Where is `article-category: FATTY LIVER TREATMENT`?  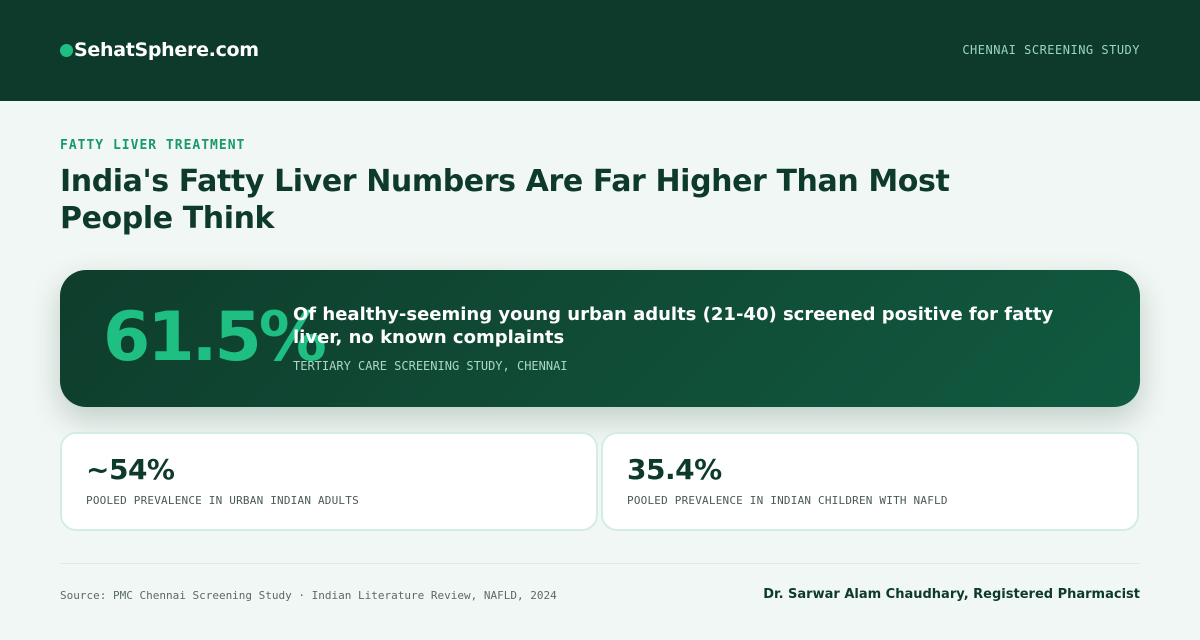
article-category: FATTY LIVER TREATMENT is located at coordinates (153, 145).